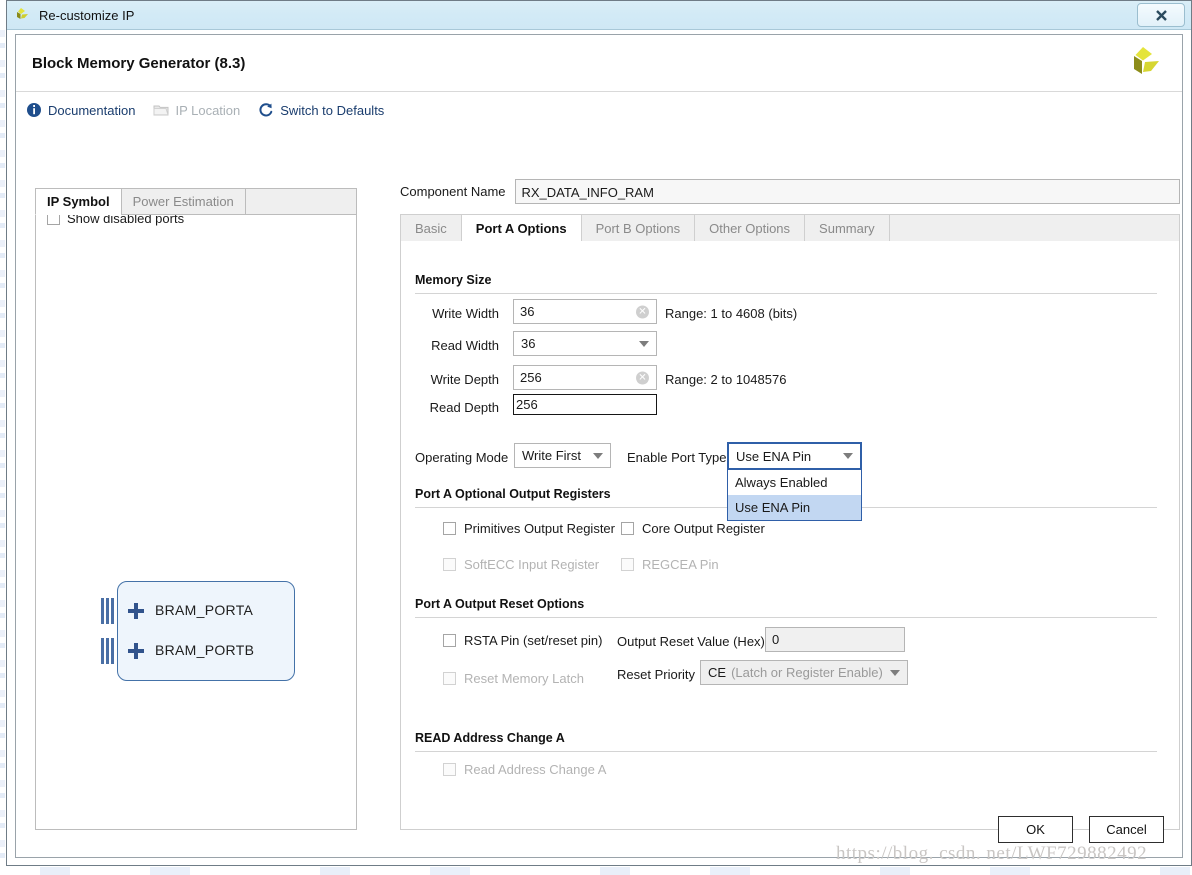  What do you see at coordinates (835, 639) in the screenshot?
I see `output-reset-value-input: 0` at bounding box center [835, 639].